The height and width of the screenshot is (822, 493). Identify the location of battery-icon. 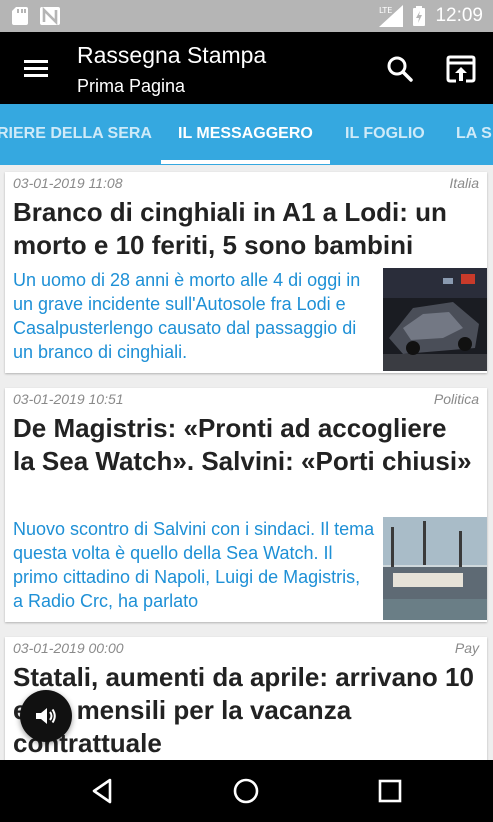
(419, 16).